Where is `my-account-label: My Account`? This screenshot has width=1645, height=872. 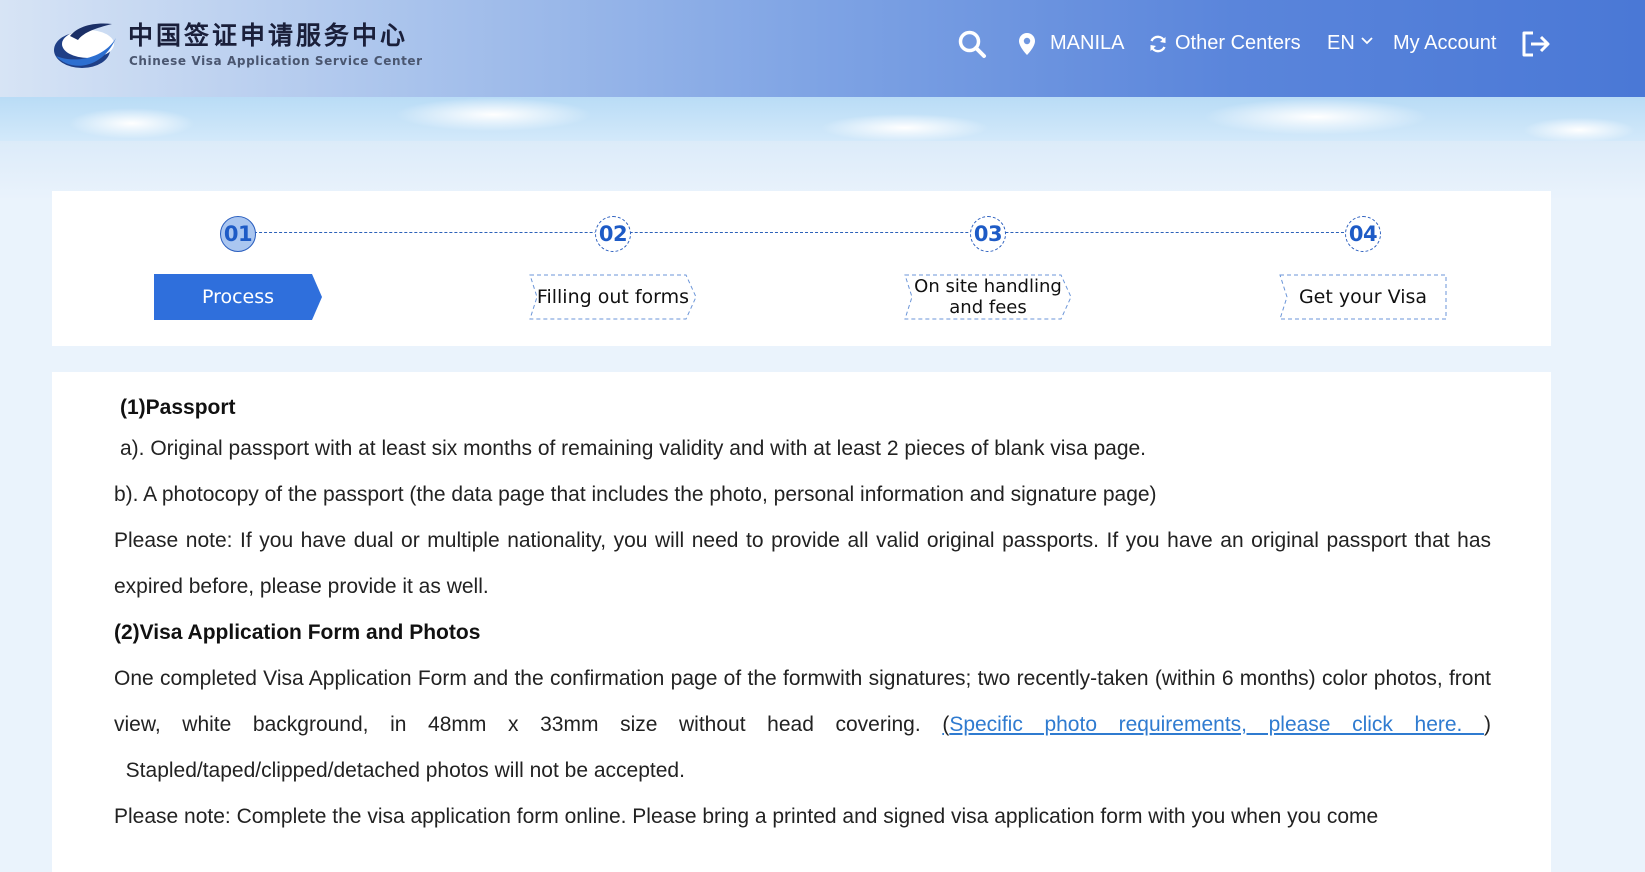 my-account-label: My Account is located at coordinates (1445, 43).